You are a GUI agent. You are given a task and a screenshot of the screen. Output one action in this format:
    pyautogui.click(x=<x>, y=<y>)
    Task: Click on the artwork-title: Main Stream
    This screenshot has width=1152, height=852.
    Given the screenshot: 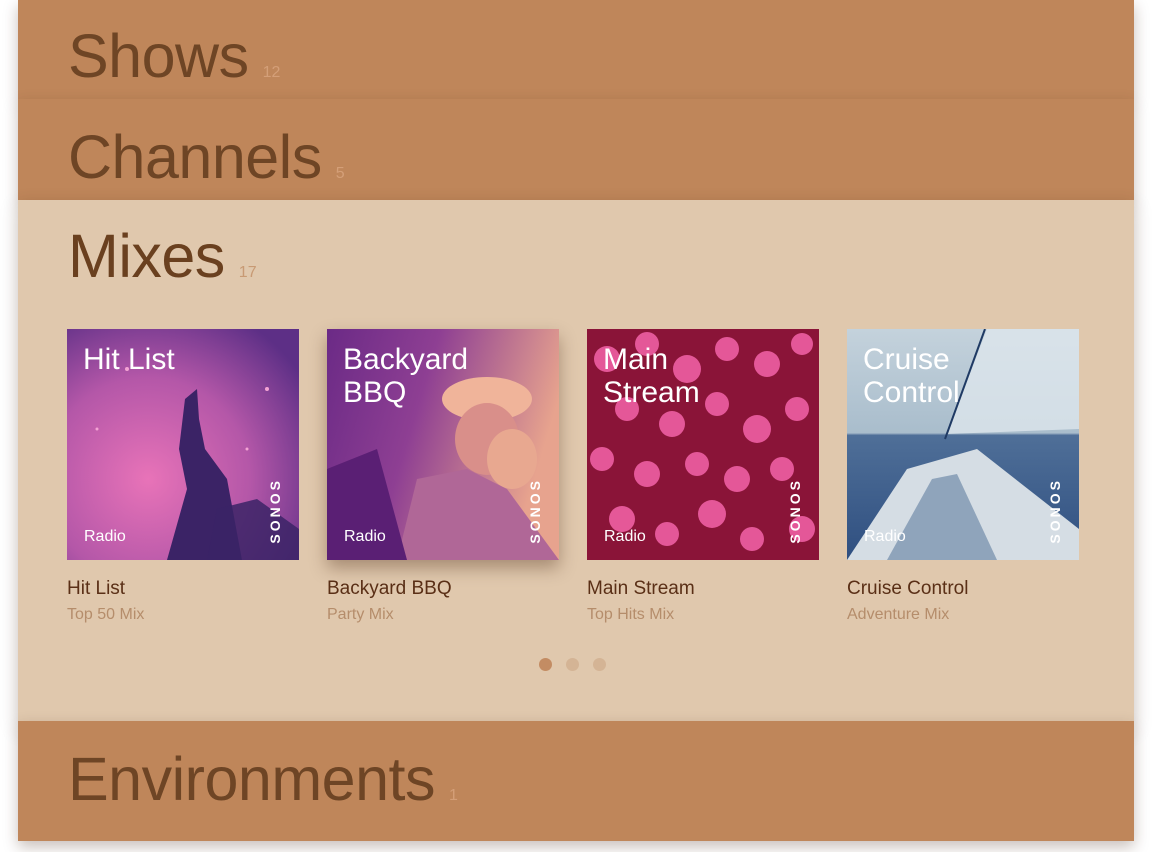 What is the action you would take?
    pyautogui.click(x=651, y=376)
    